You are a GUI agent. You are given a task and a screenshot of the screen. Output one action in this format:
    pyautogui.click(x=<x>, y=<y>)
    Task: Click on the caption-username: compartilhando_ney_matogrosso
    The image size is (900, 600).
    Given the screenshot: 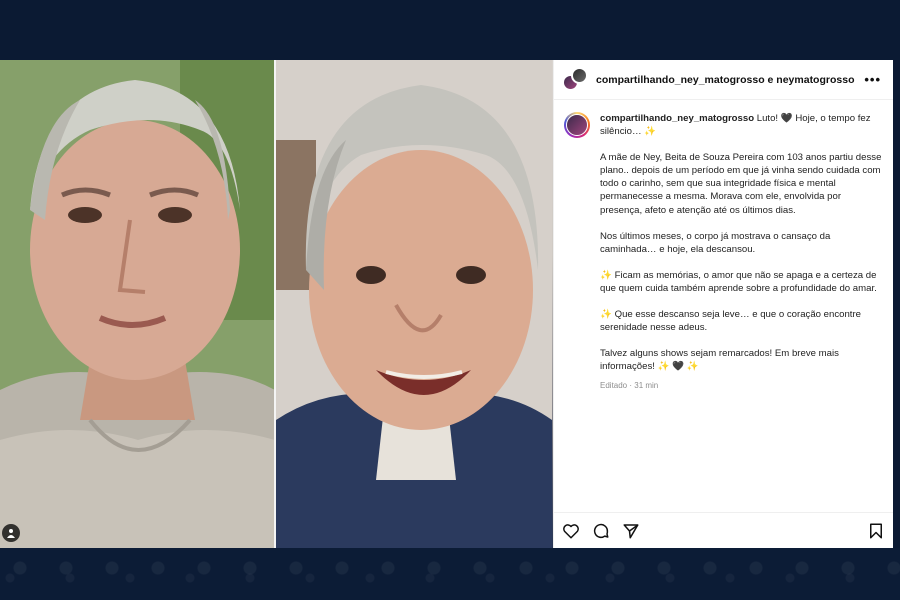 What is the action you would take?
    pyautogui.click(x=677, y=118)
    